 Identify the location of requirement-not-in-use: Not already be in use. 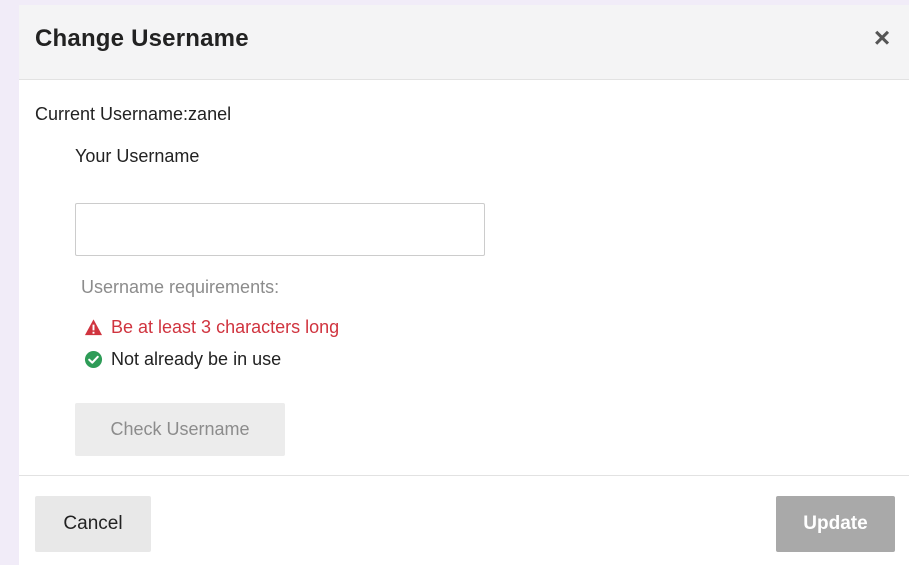
(182, 359).